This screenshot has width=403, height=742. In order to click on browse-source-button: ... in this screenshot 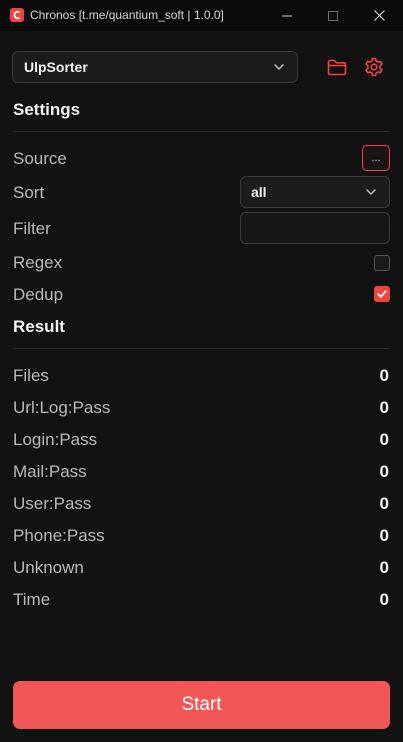, I will do `click(376, 158)`.